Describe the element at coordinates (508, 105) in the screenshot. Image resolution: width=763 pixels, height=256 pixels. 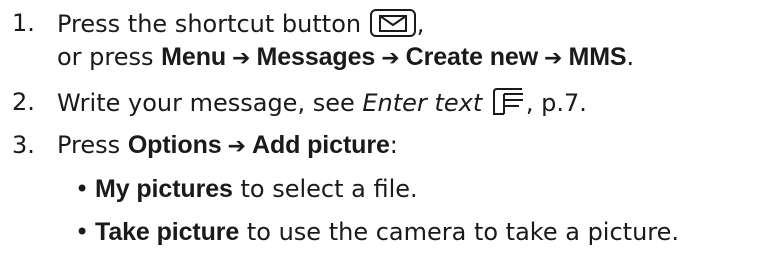
I see `pointing-hand-icon` at that location.